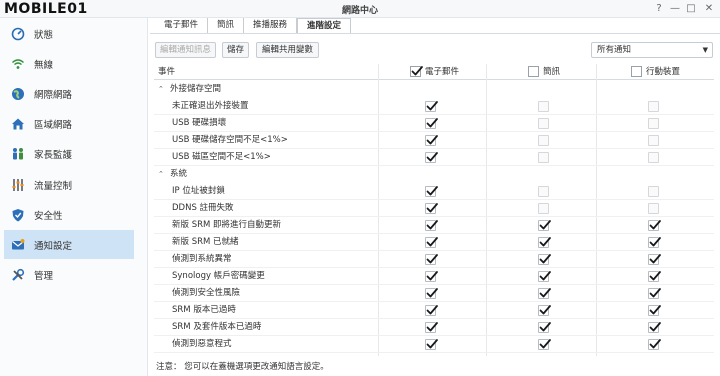  Describe the element at coordinates (226, 26) in the screenshot. I see `tab: 簡訊` at that location.